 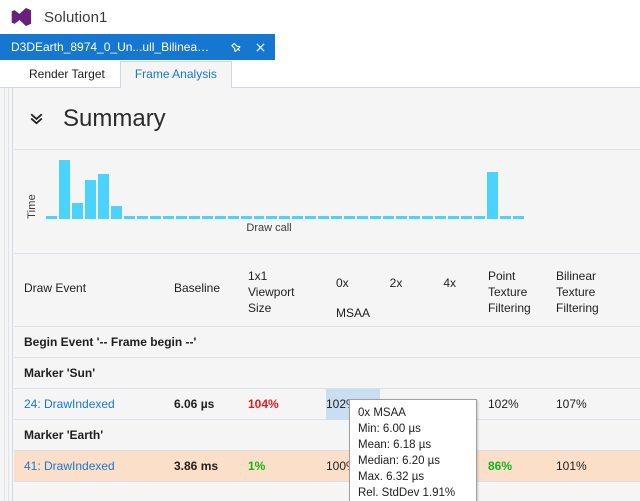 What do you see at coordinates (320, 17) in the screenshot?
I see `title-bar: Solution1` at bounding box center [320, 17].